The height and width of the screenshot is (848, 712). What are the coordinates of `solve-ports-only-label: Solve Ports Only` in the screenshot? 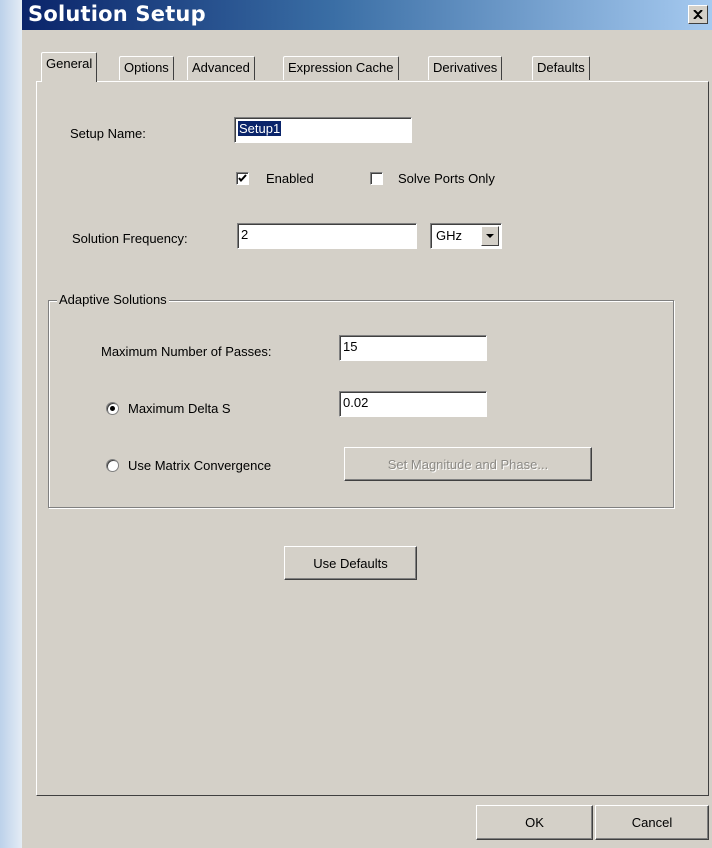 It's located at (446, 178).